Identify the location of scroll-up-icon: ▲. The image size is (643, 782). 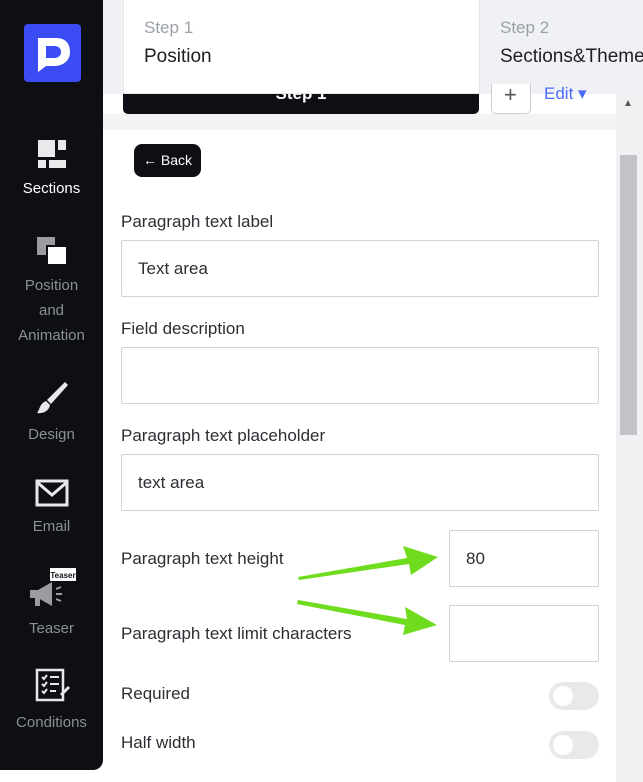
(628, 103).